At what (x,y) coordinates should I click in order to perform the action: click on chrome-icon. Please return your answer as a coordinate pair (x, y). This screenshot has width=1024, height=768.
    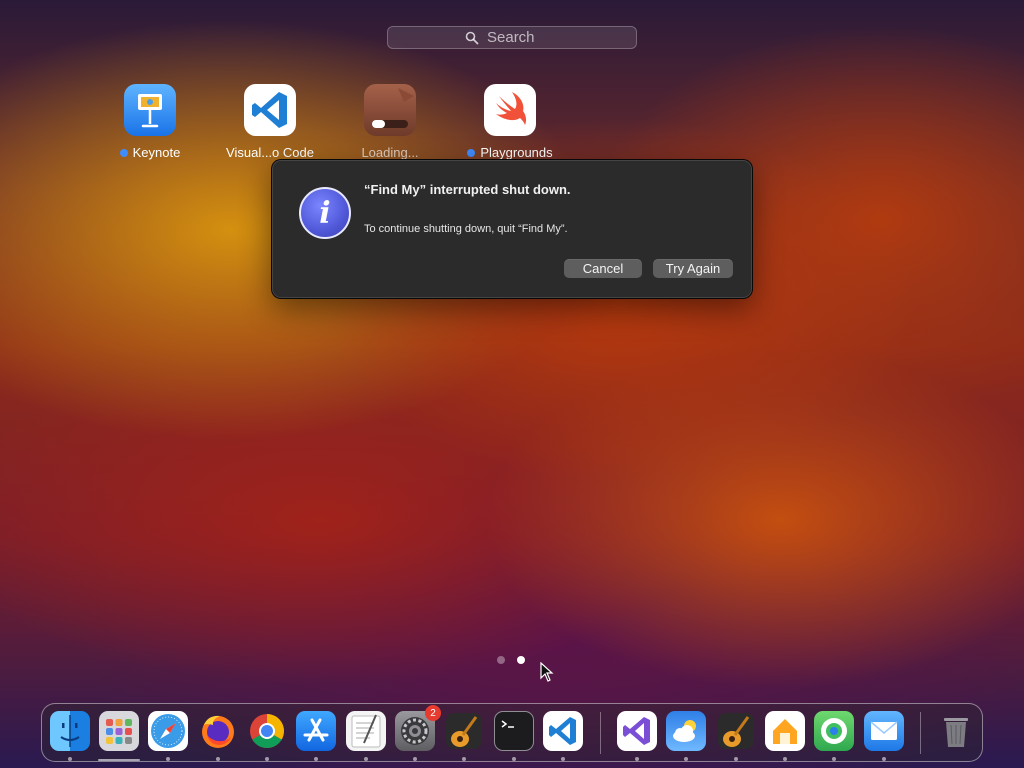
    Looking at the image, I should click on (267, 731).